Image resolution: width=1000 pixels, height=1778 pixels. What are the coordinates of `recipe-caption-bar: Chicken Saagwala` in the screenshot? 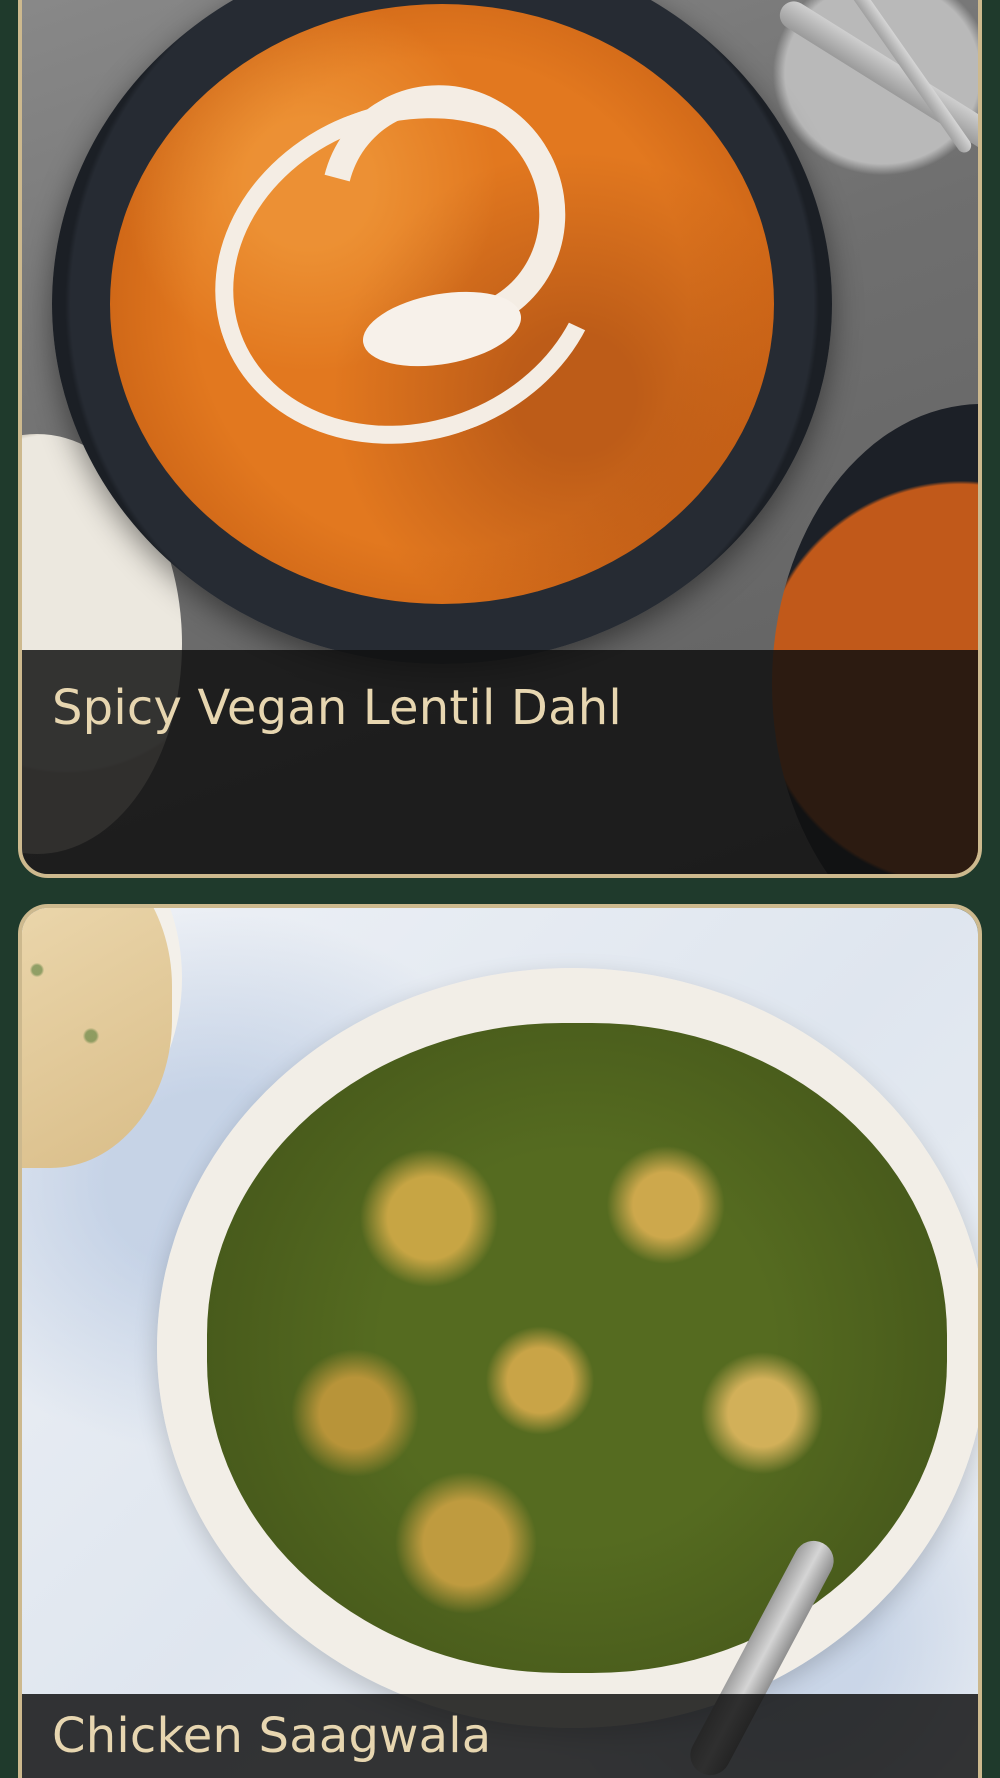 It's located at (500, 1736).